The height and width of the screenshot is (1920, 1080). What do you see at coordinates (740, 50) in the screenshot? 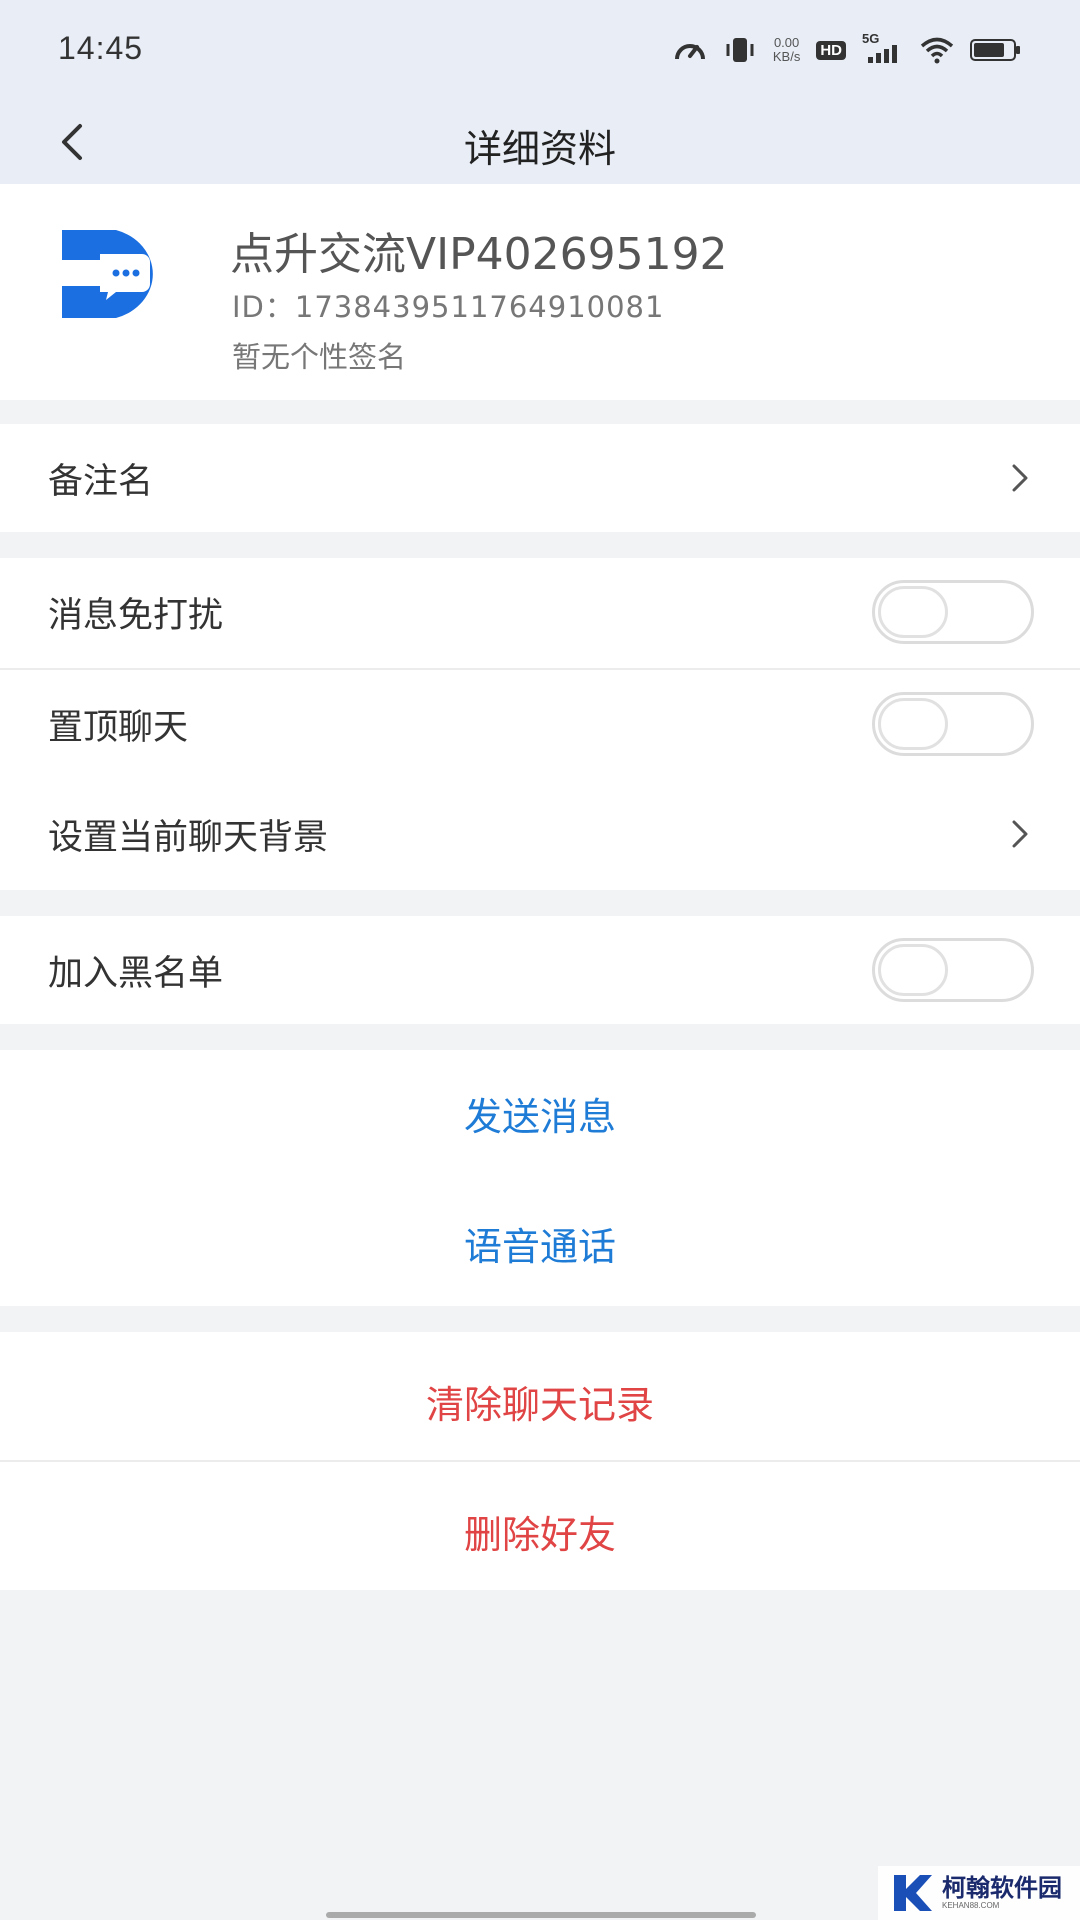
I see `vibrate-icon` at bounding box center [740, 50].